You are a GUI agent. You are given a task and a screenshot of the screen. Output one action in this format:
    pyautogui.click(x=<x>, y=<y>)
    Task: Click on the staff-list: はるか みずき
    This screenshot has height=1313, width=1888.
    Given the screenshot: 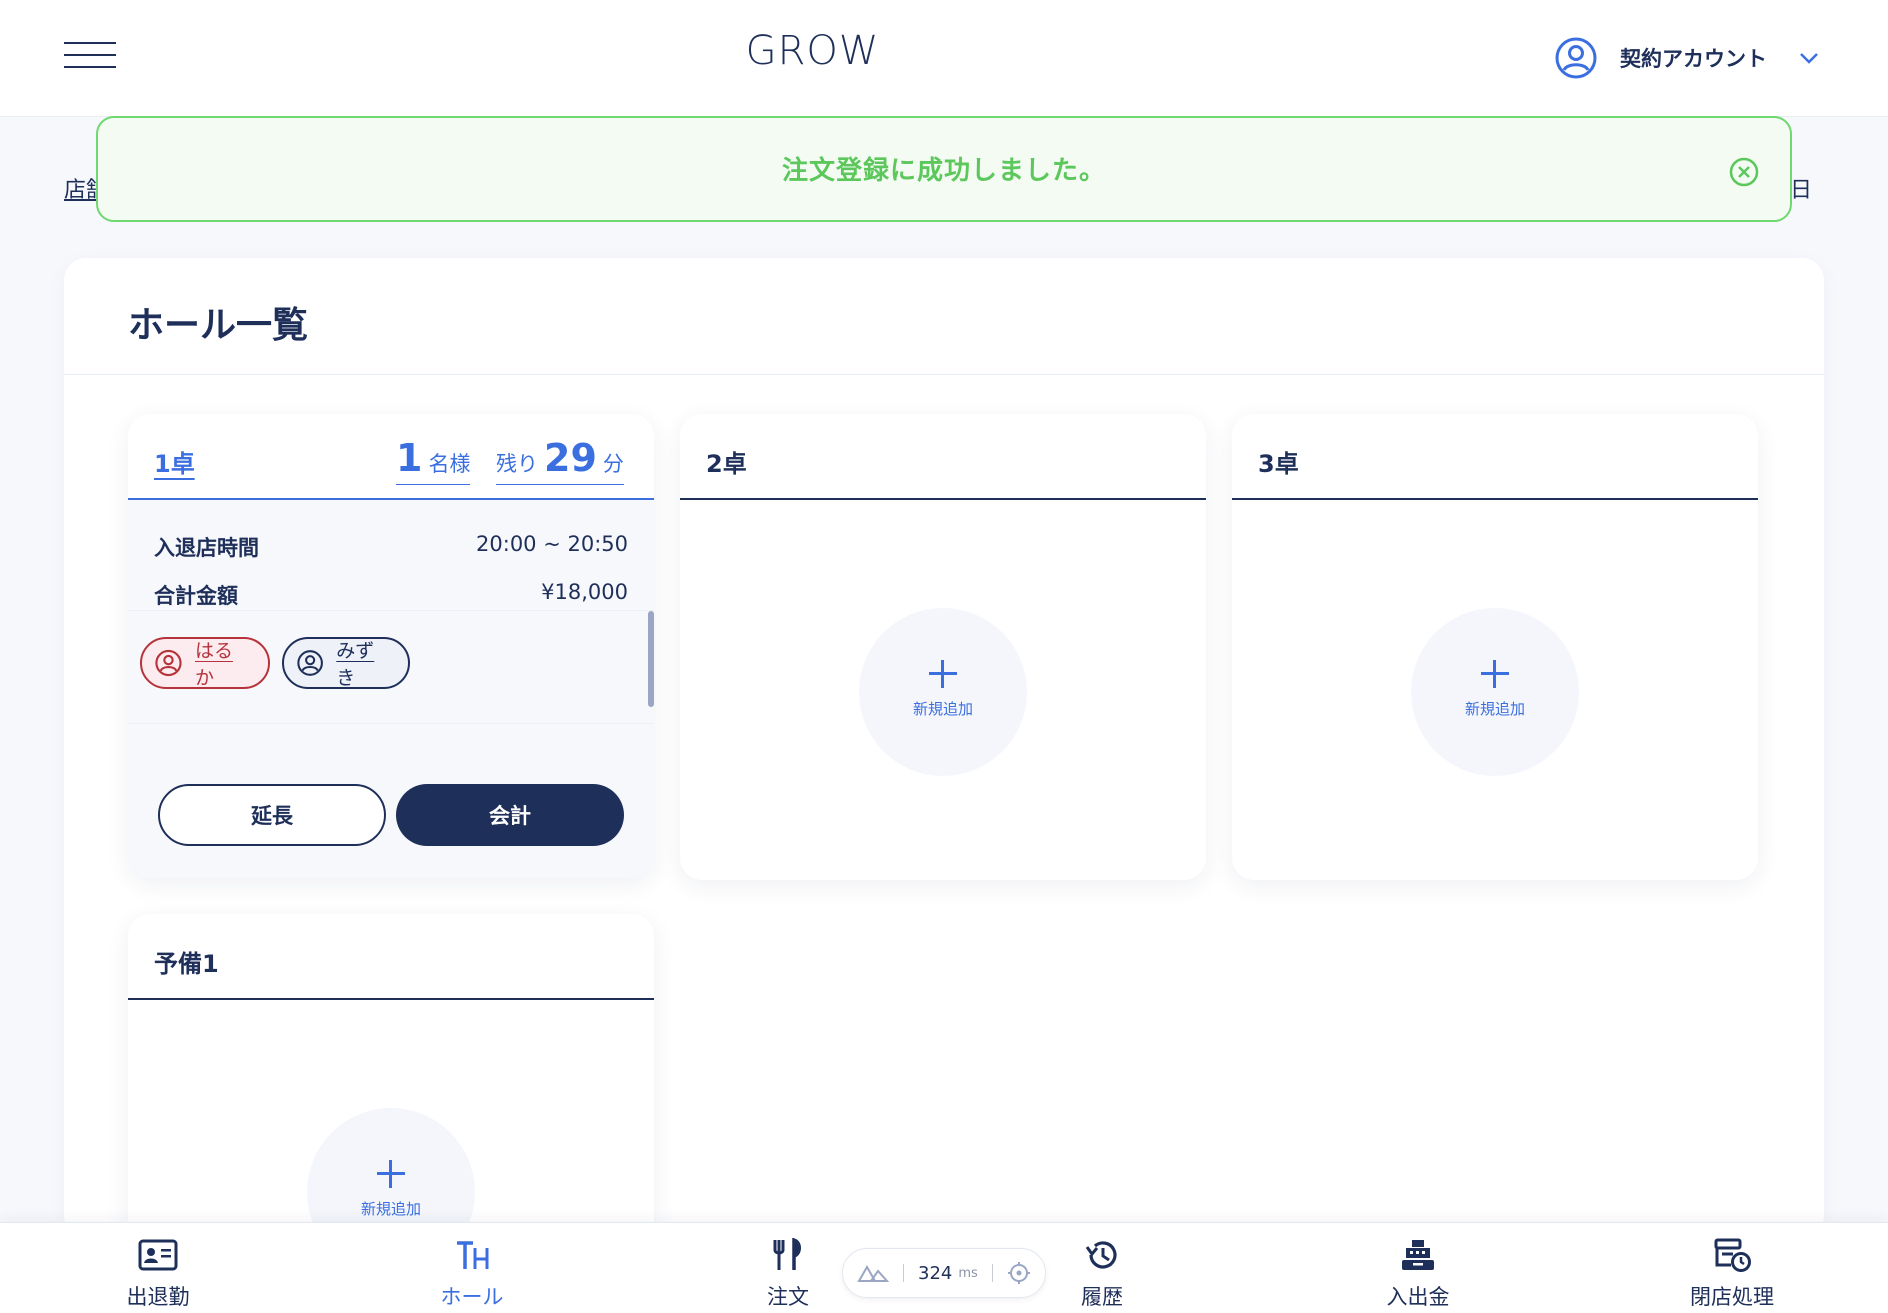 What is the action you would take?
    pyautogui.click(x=391, y=667)
    